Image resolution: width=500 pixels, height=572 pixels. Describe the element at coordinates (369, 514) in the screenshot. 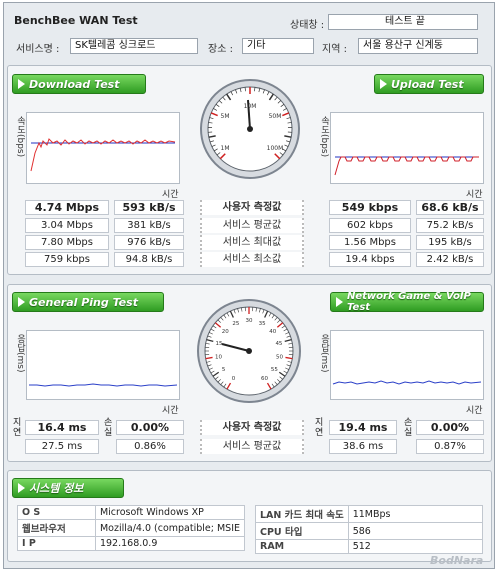

I see `system-row-lan: LAN 카드 최대 속도 11MBps` at that location.